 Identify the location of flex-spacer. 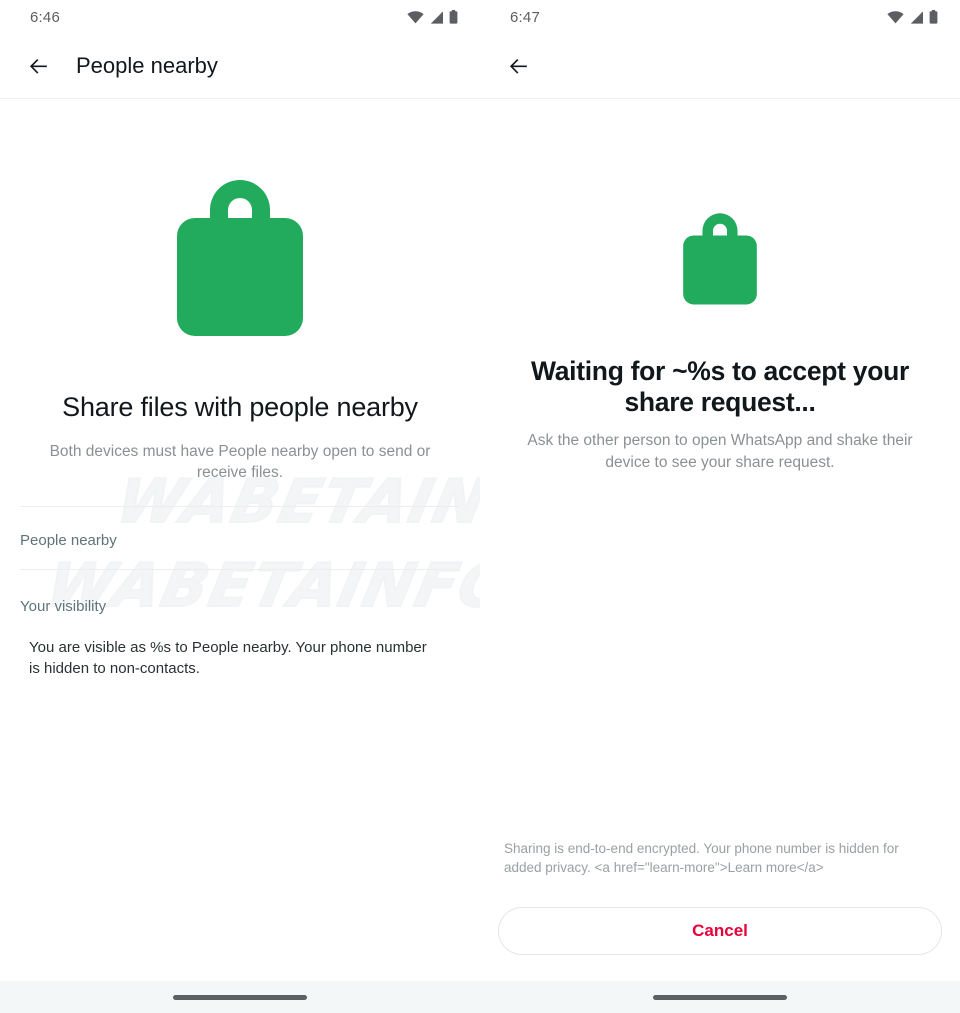
(240, 830).